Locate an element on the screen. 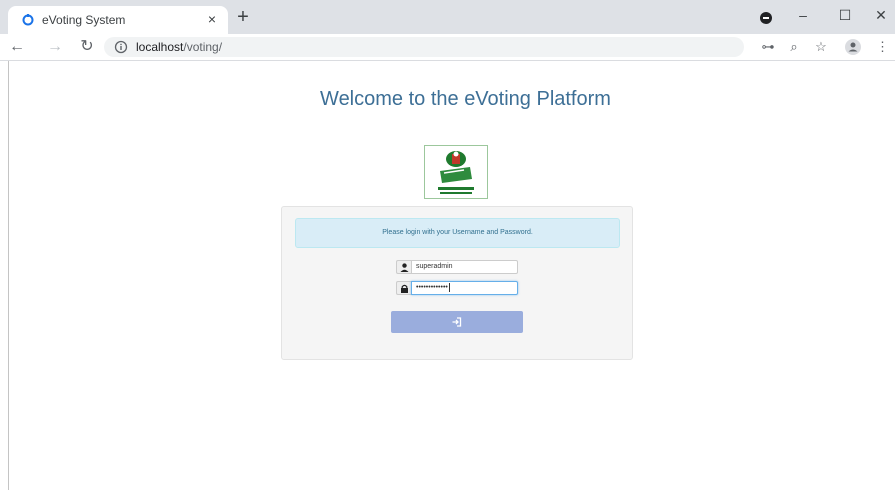 The height and width of the screenshot is (490, 895). page-title: Welcome to the eVoting Platform is located at coordinates (465, 99).